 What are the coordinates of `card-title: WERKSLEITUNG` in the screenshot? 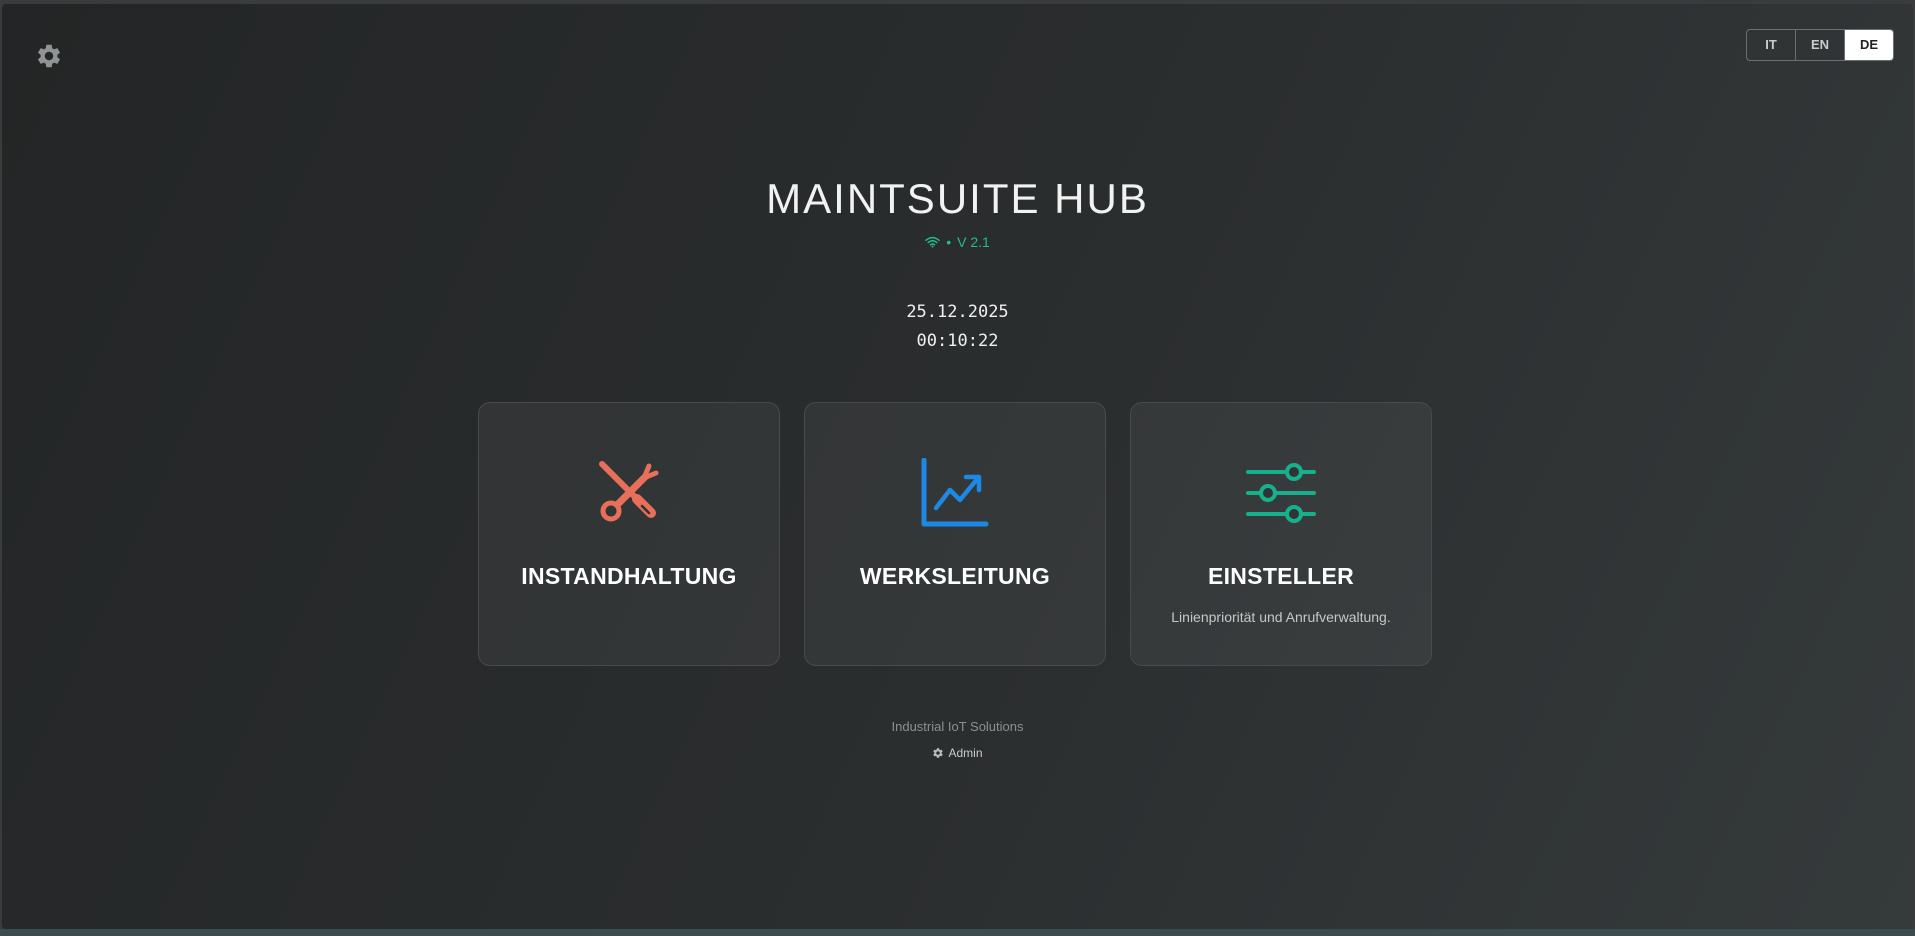 It's located at (955, 576).